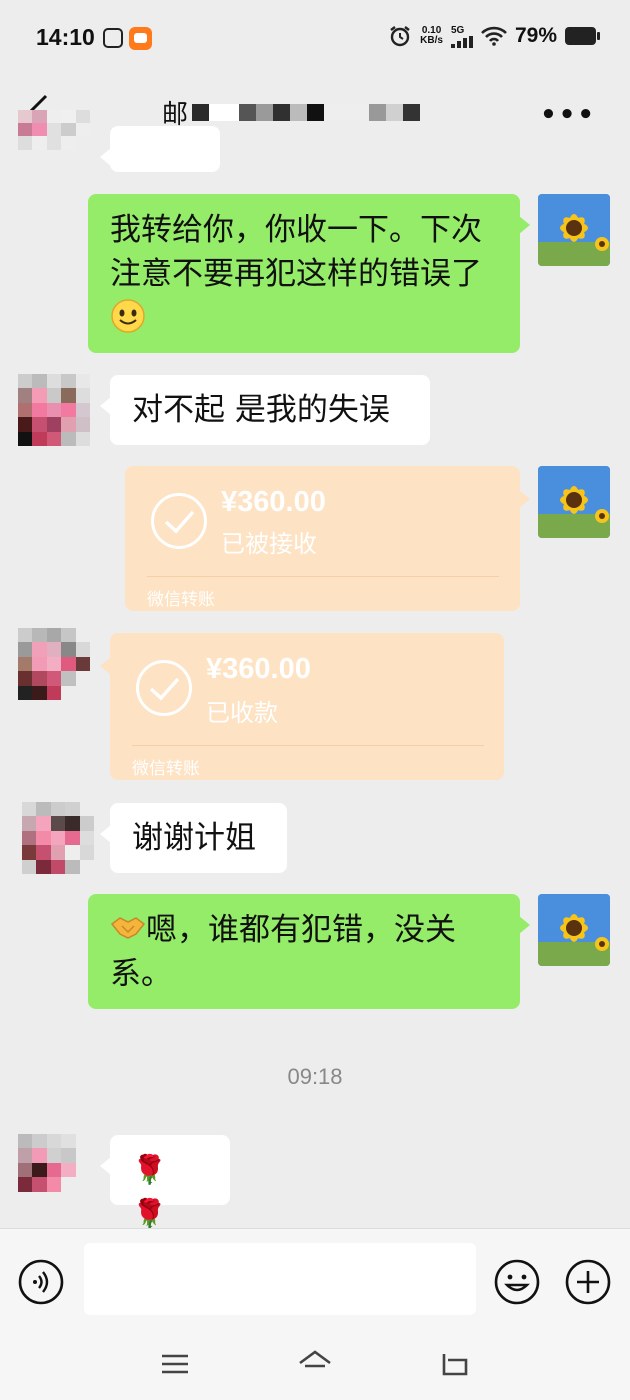 The image size is (630, 1400). I want to click on chat-header: 邮 •••, so click(315, 116).